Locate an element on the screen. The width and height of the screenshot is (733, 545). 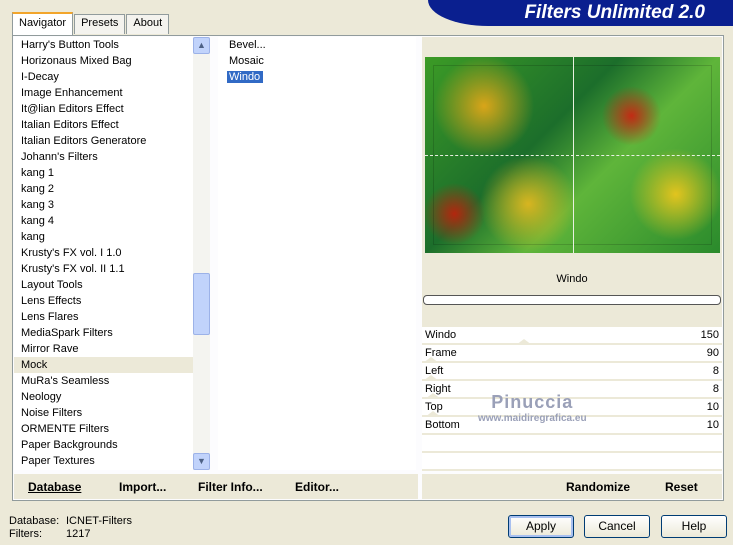
filter-item-label: Mosaic is located at coordinates (246, 61).